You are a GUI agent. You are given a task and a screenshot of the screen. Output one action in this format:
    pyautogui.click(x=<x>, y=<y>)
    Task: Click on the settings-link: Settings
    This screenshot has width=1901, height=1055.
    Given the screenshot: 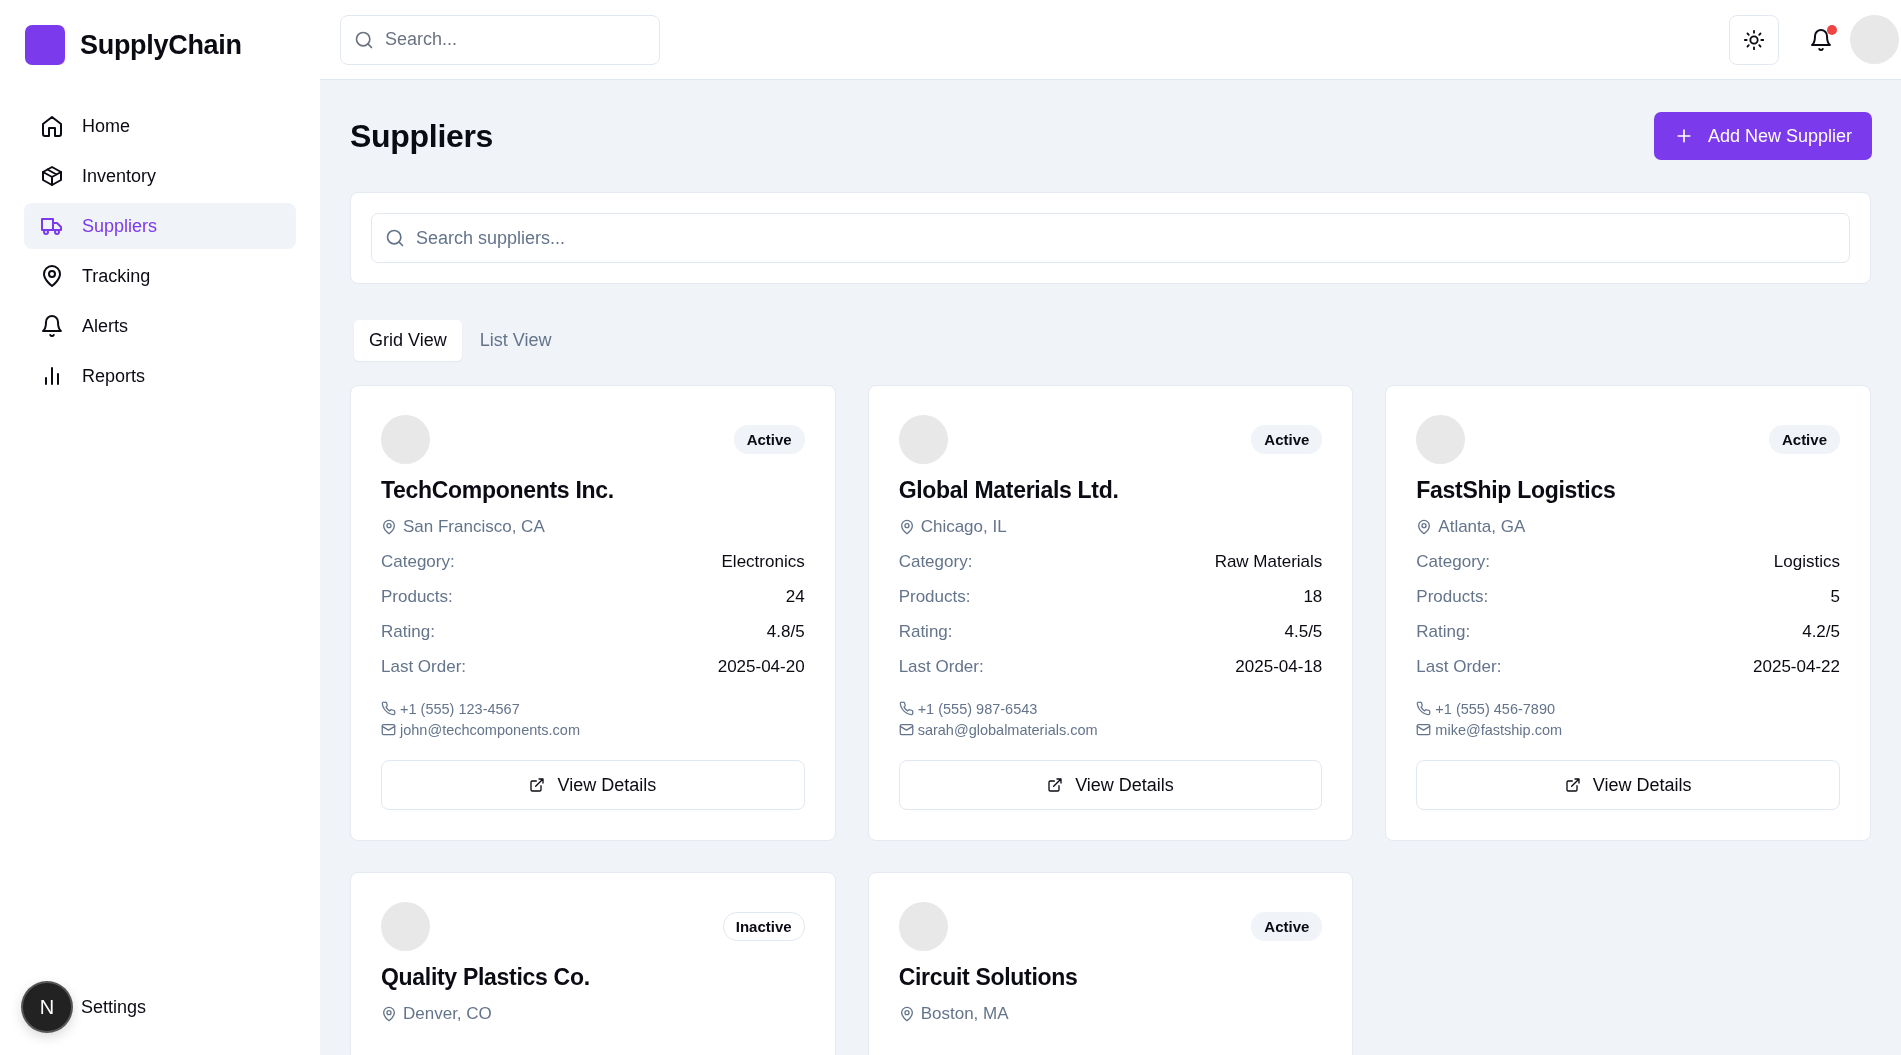 What is the action you would take?
    pyautogui.click(x=114, y=1007)
    